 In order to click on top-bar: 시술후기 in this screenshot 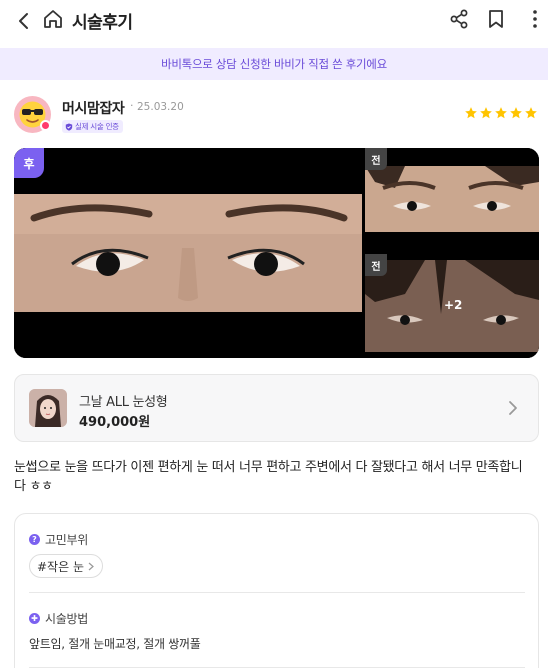, I will do `click(274, 23)`.